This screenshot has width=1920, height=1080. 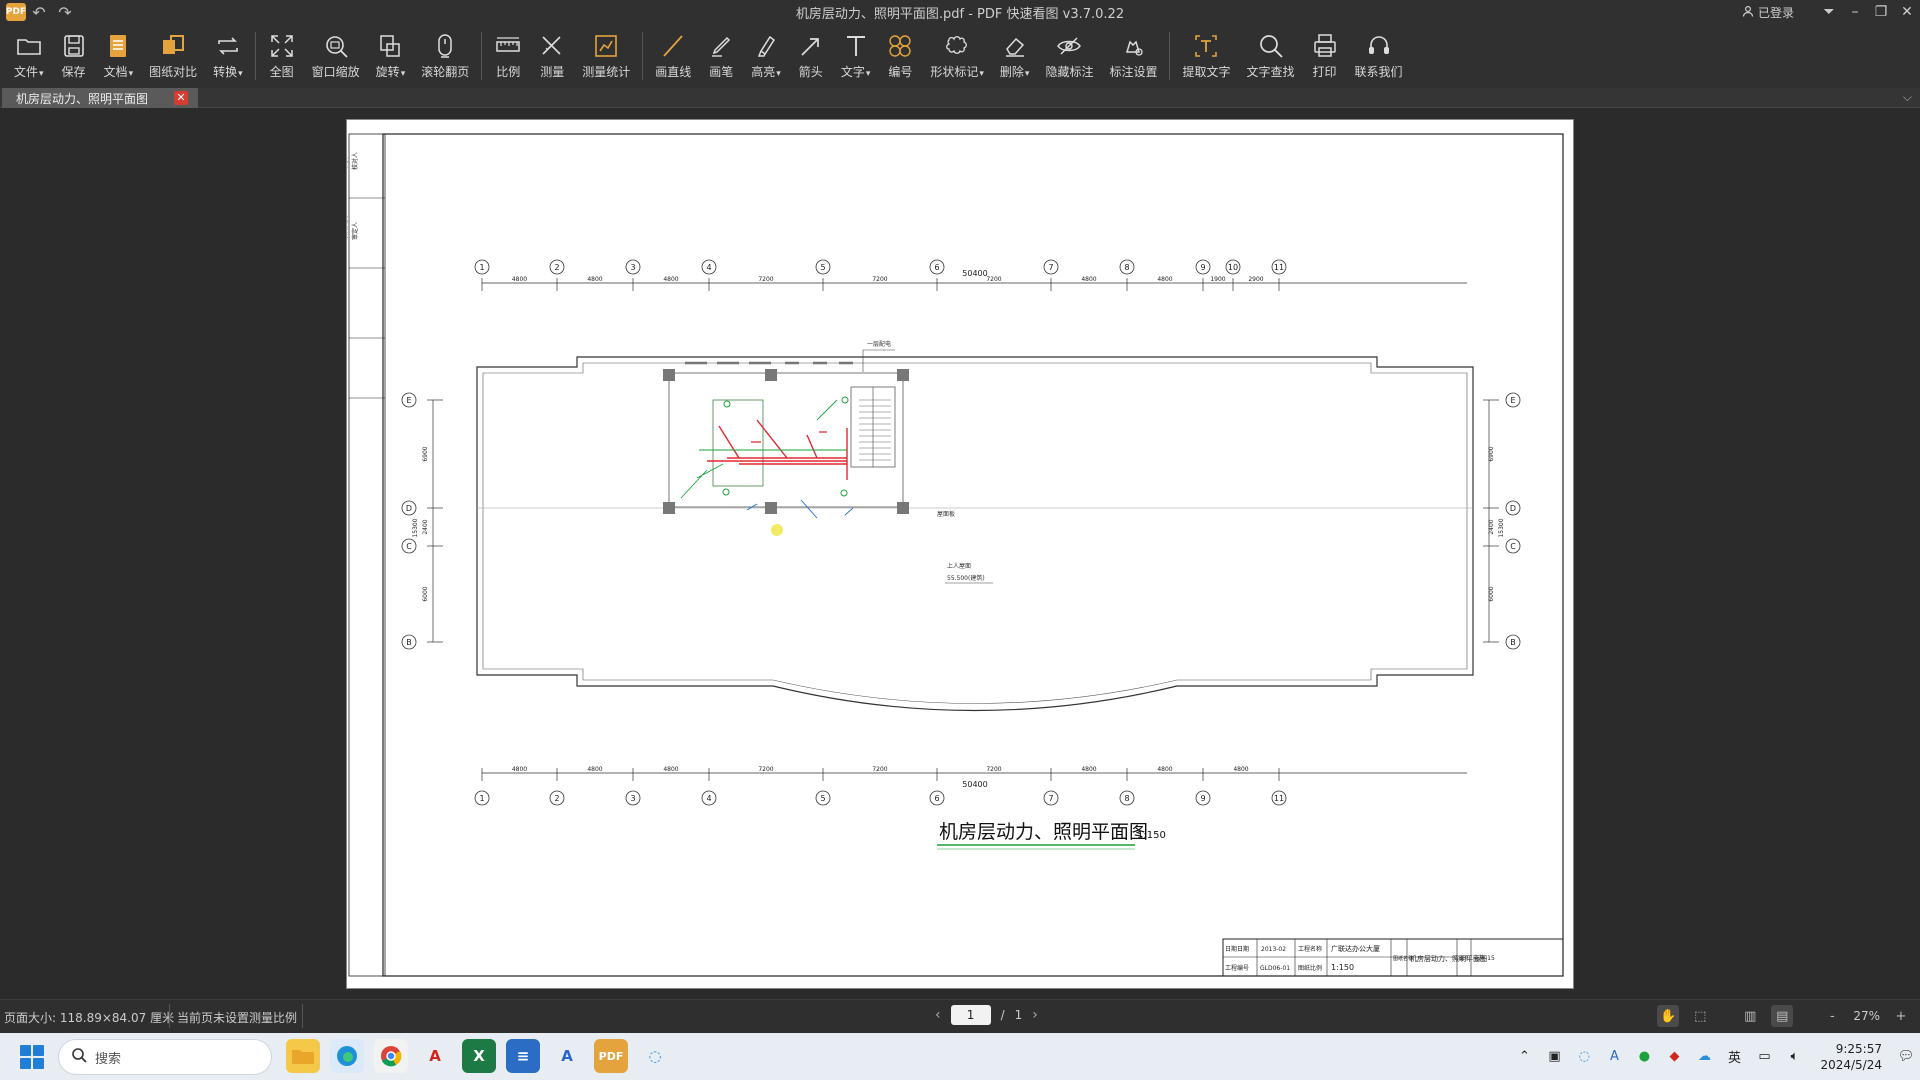 I want to click on file-button: 文件, so click(x=29, y=56).